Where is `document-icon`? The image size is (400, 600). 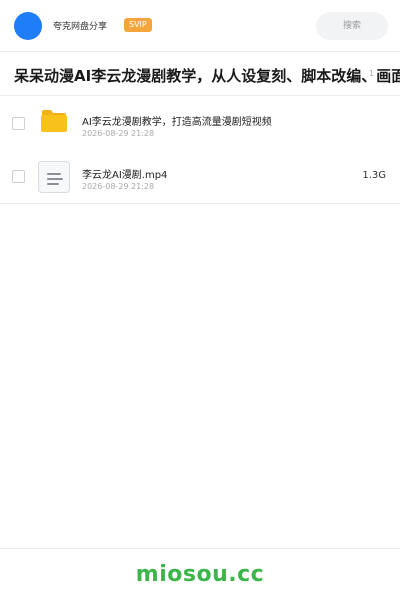 document-icon is located at coordinates (54, 177).